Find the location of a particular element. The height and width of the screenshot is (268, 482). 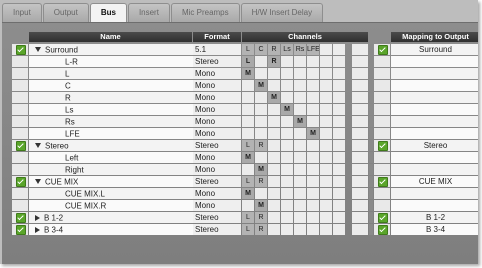

tab-h-w-insert-delay: H/W Insert Delay is located at coordinates (282, 12).